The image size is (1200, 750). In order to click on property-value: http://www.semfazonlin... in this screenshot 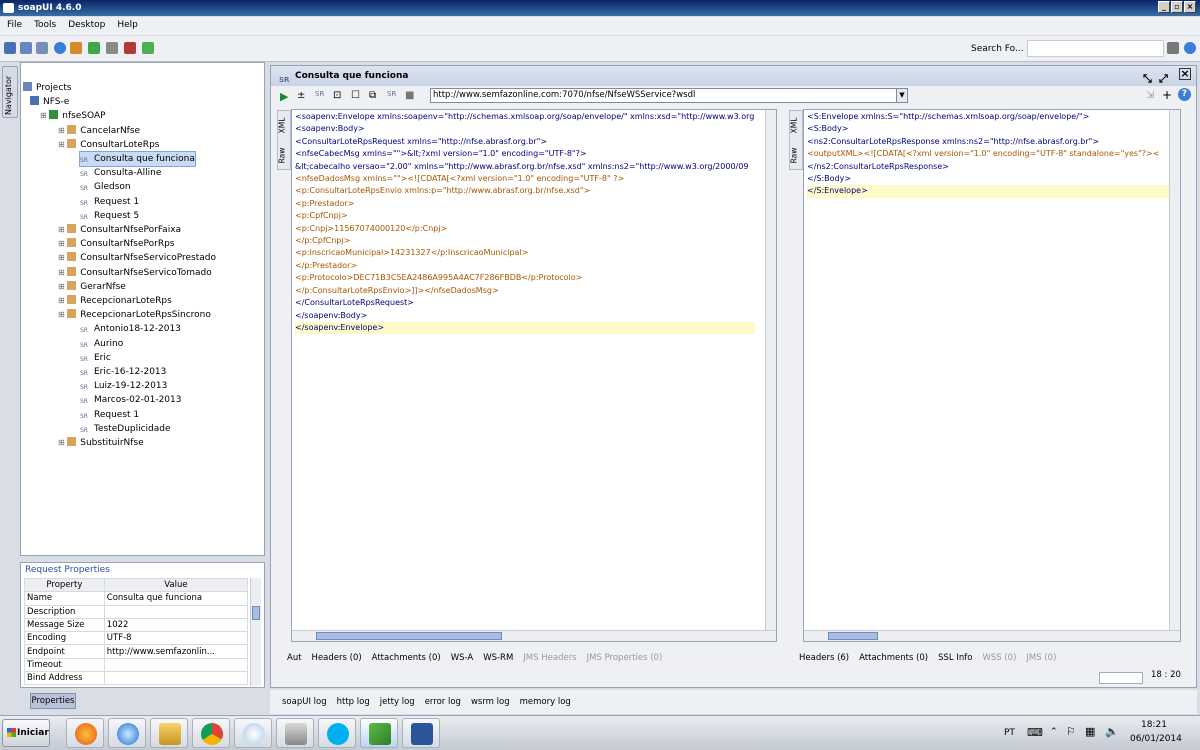, I will do `click(176, 651)`.